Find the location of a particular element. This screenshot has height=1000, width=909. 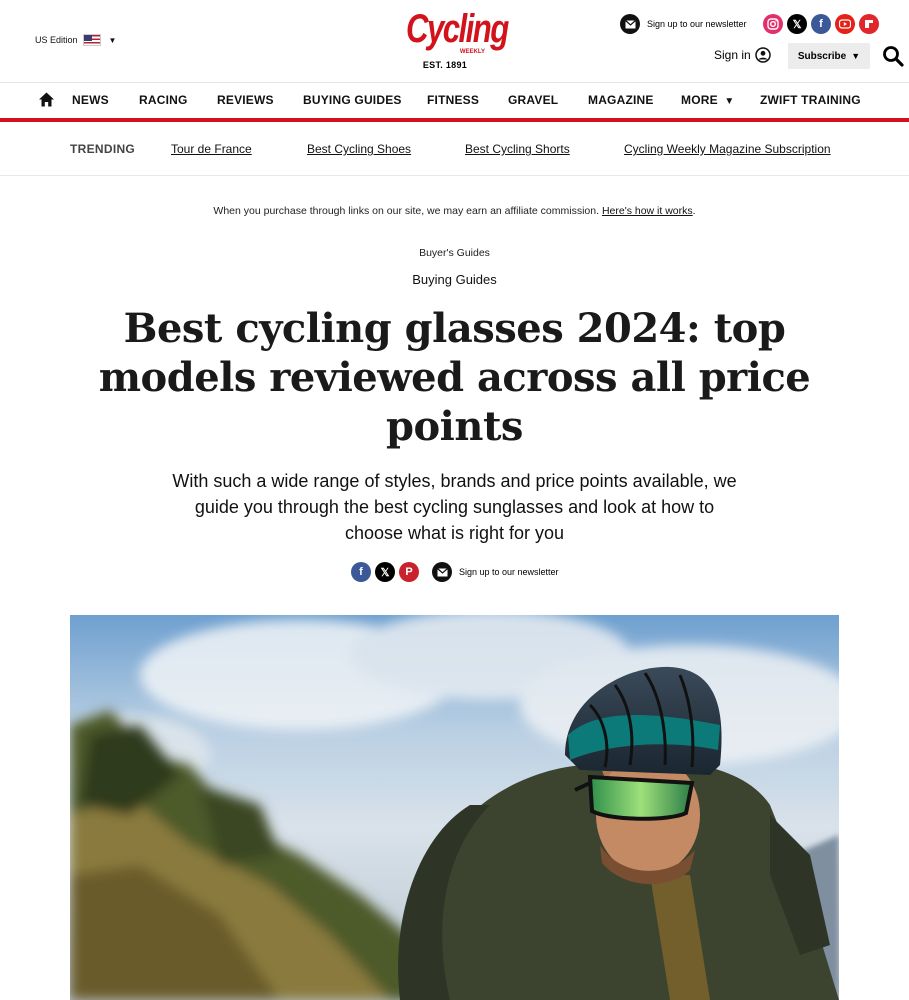

nav-item-racing: RACING is located at coordinates (163, 100).